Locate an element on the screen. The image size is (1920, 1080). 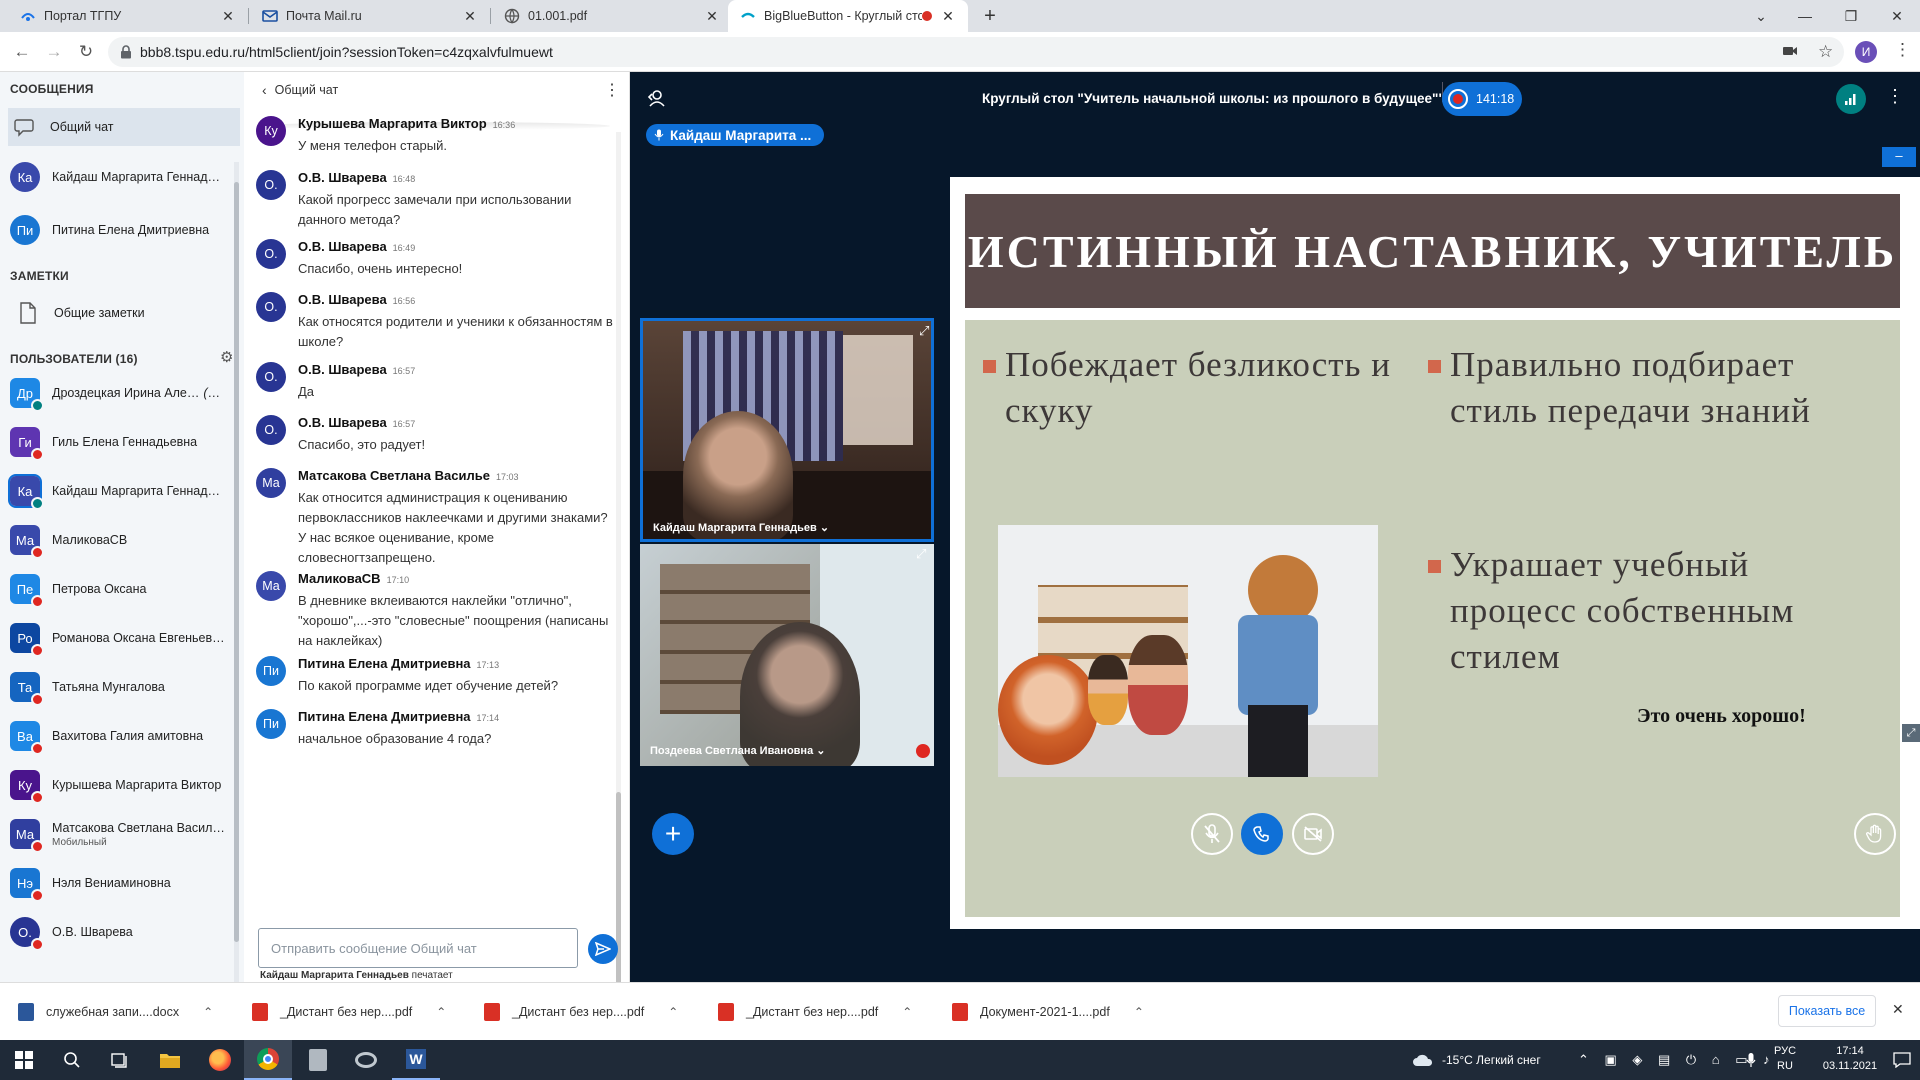
bookmark-star-icon: ☆ is located at coordinates (1825, 52).